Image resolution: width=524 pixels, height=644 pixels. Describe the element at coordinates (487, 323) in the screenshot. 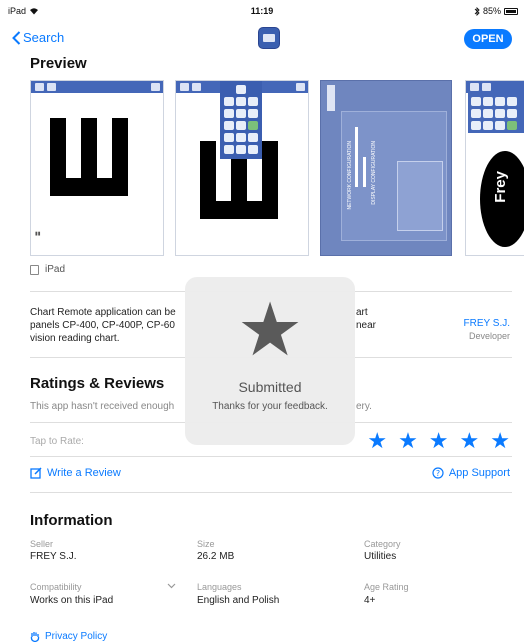

I see `developer-link: FREY S.J.` at that location.